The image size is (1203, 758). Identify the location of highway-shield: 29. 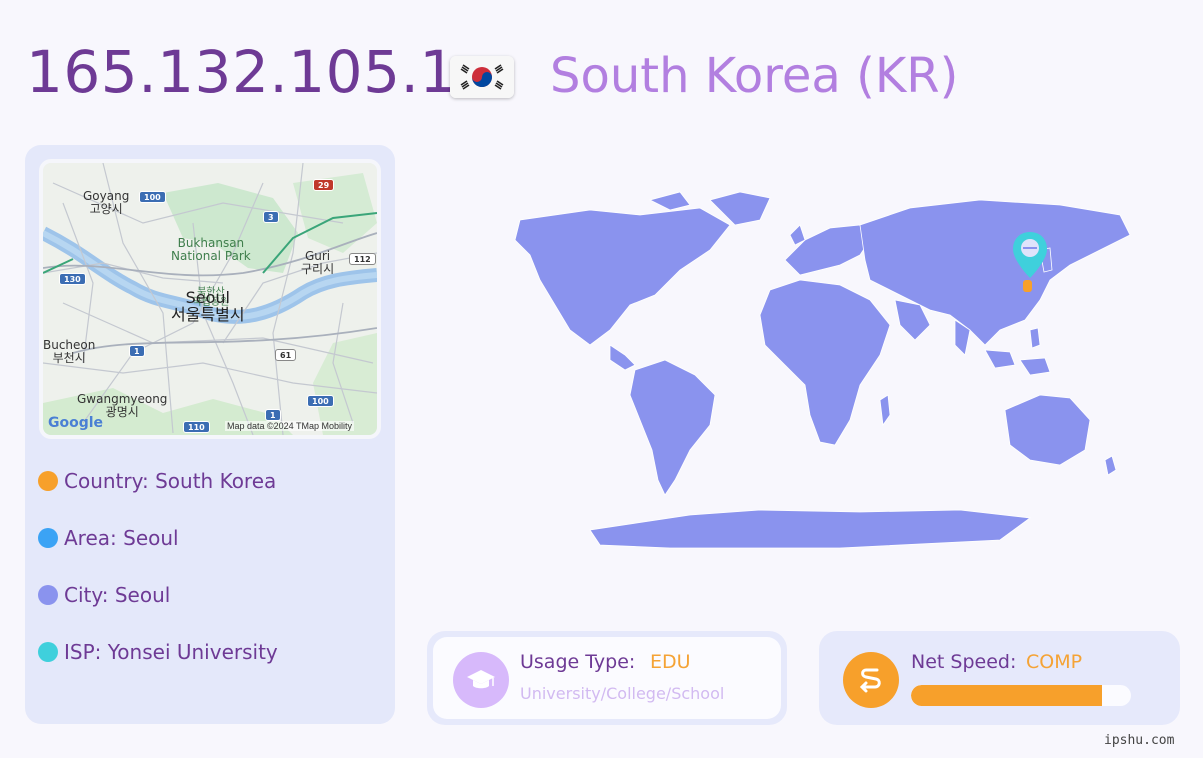
(324, 185).